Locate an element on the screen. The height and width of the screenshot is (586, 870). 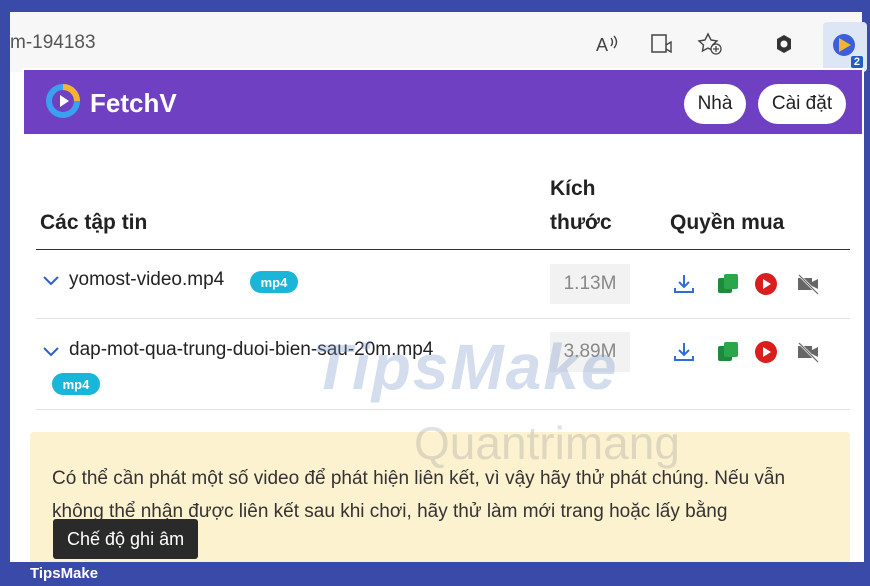
url-text: m-194183 is located at coordinates (53, 43).